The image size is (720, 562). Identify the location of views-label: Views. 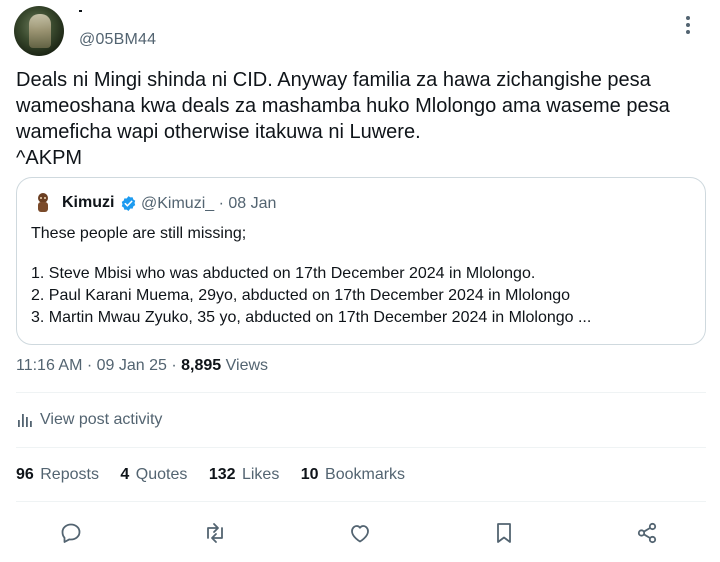
(247, 365).